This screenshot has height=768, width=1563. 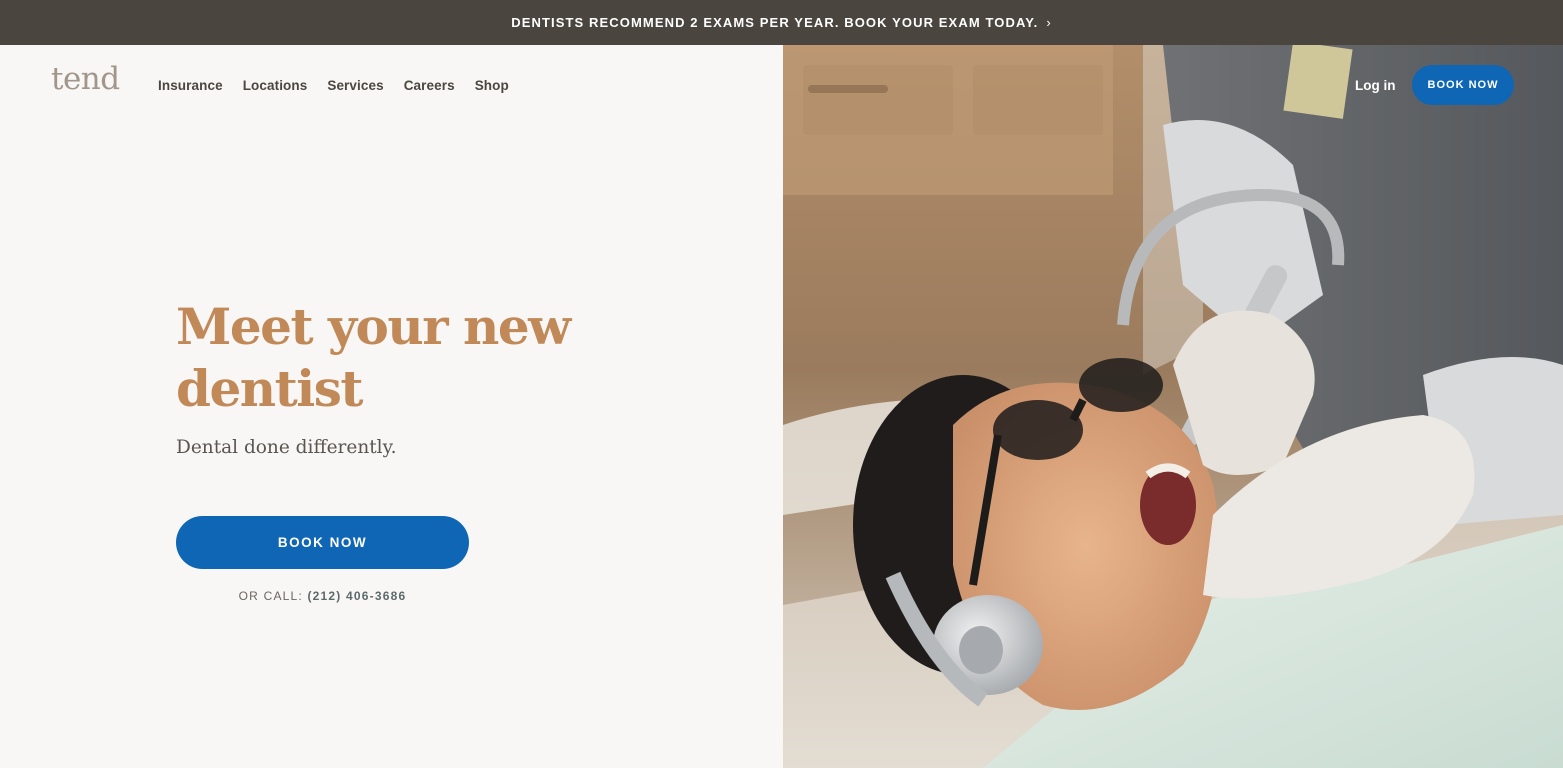 I want to click on chevron-right-icon: ›, so click(x=1049, y=22).